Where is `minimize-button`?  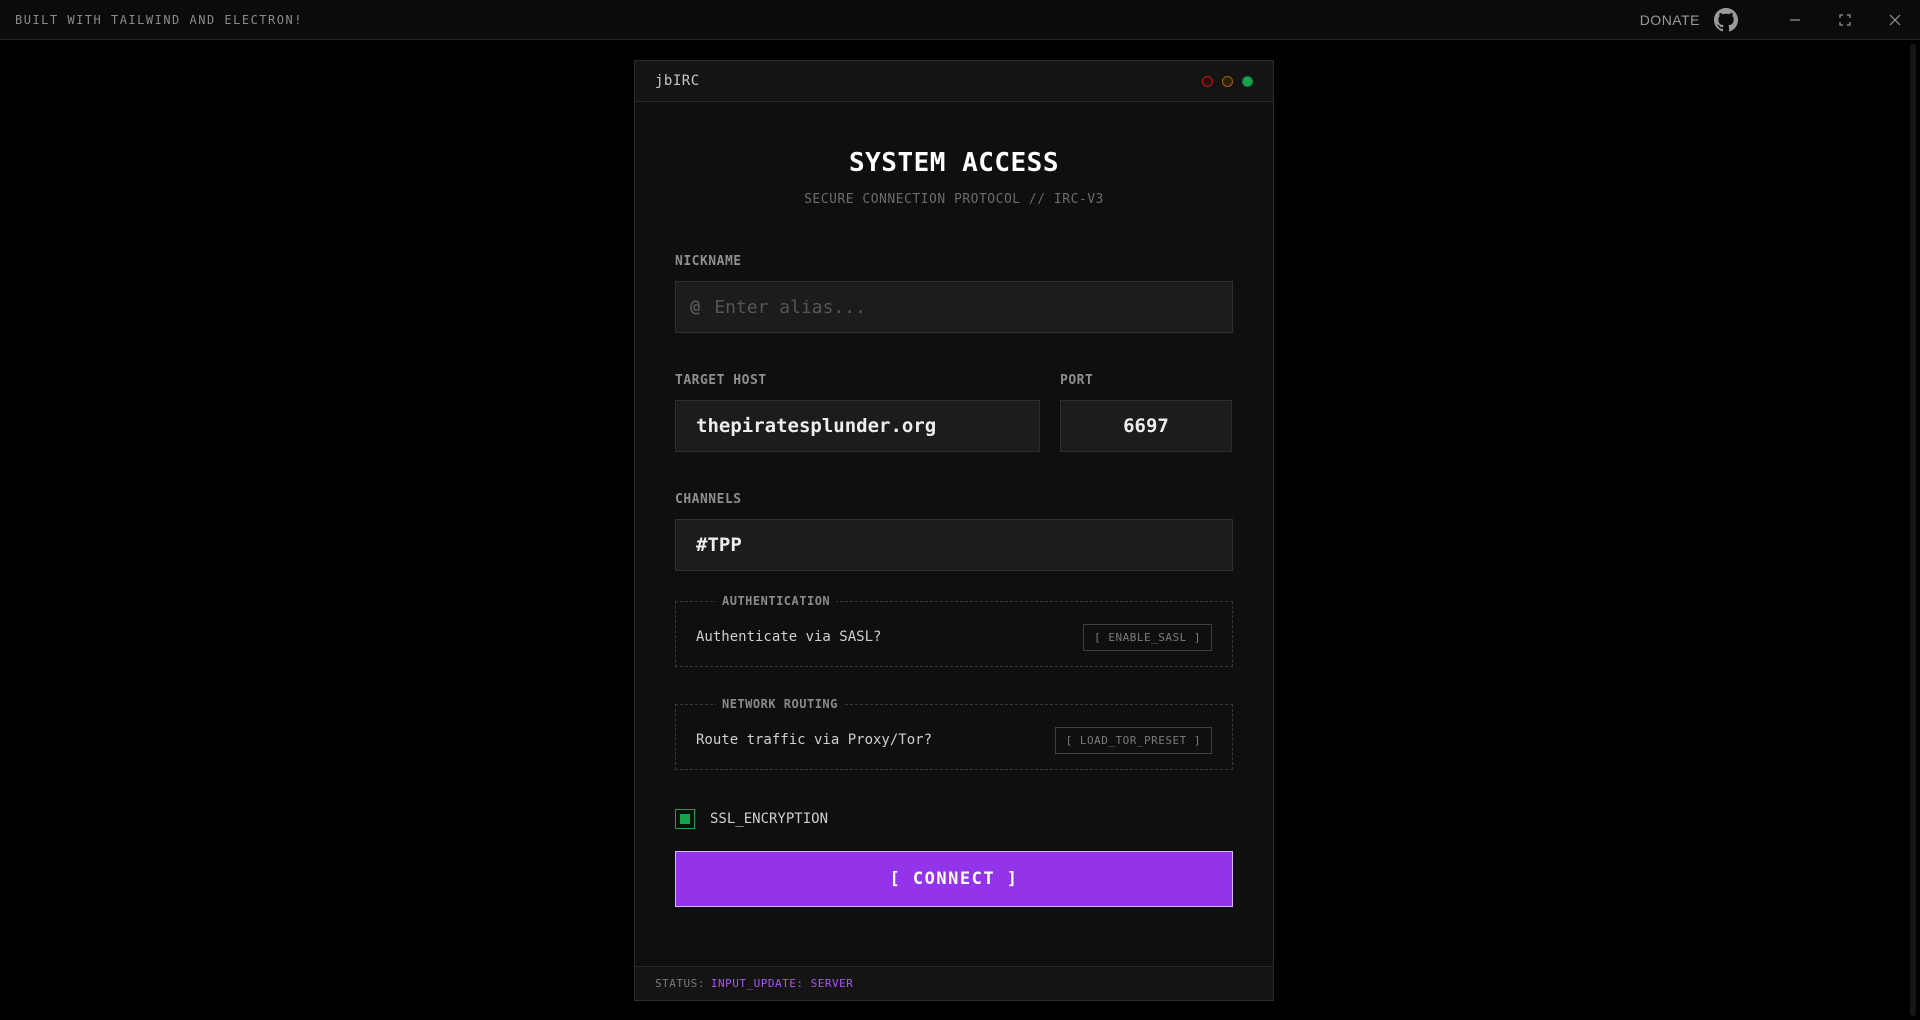
minimize-button is located at coordinates (1795, 20).